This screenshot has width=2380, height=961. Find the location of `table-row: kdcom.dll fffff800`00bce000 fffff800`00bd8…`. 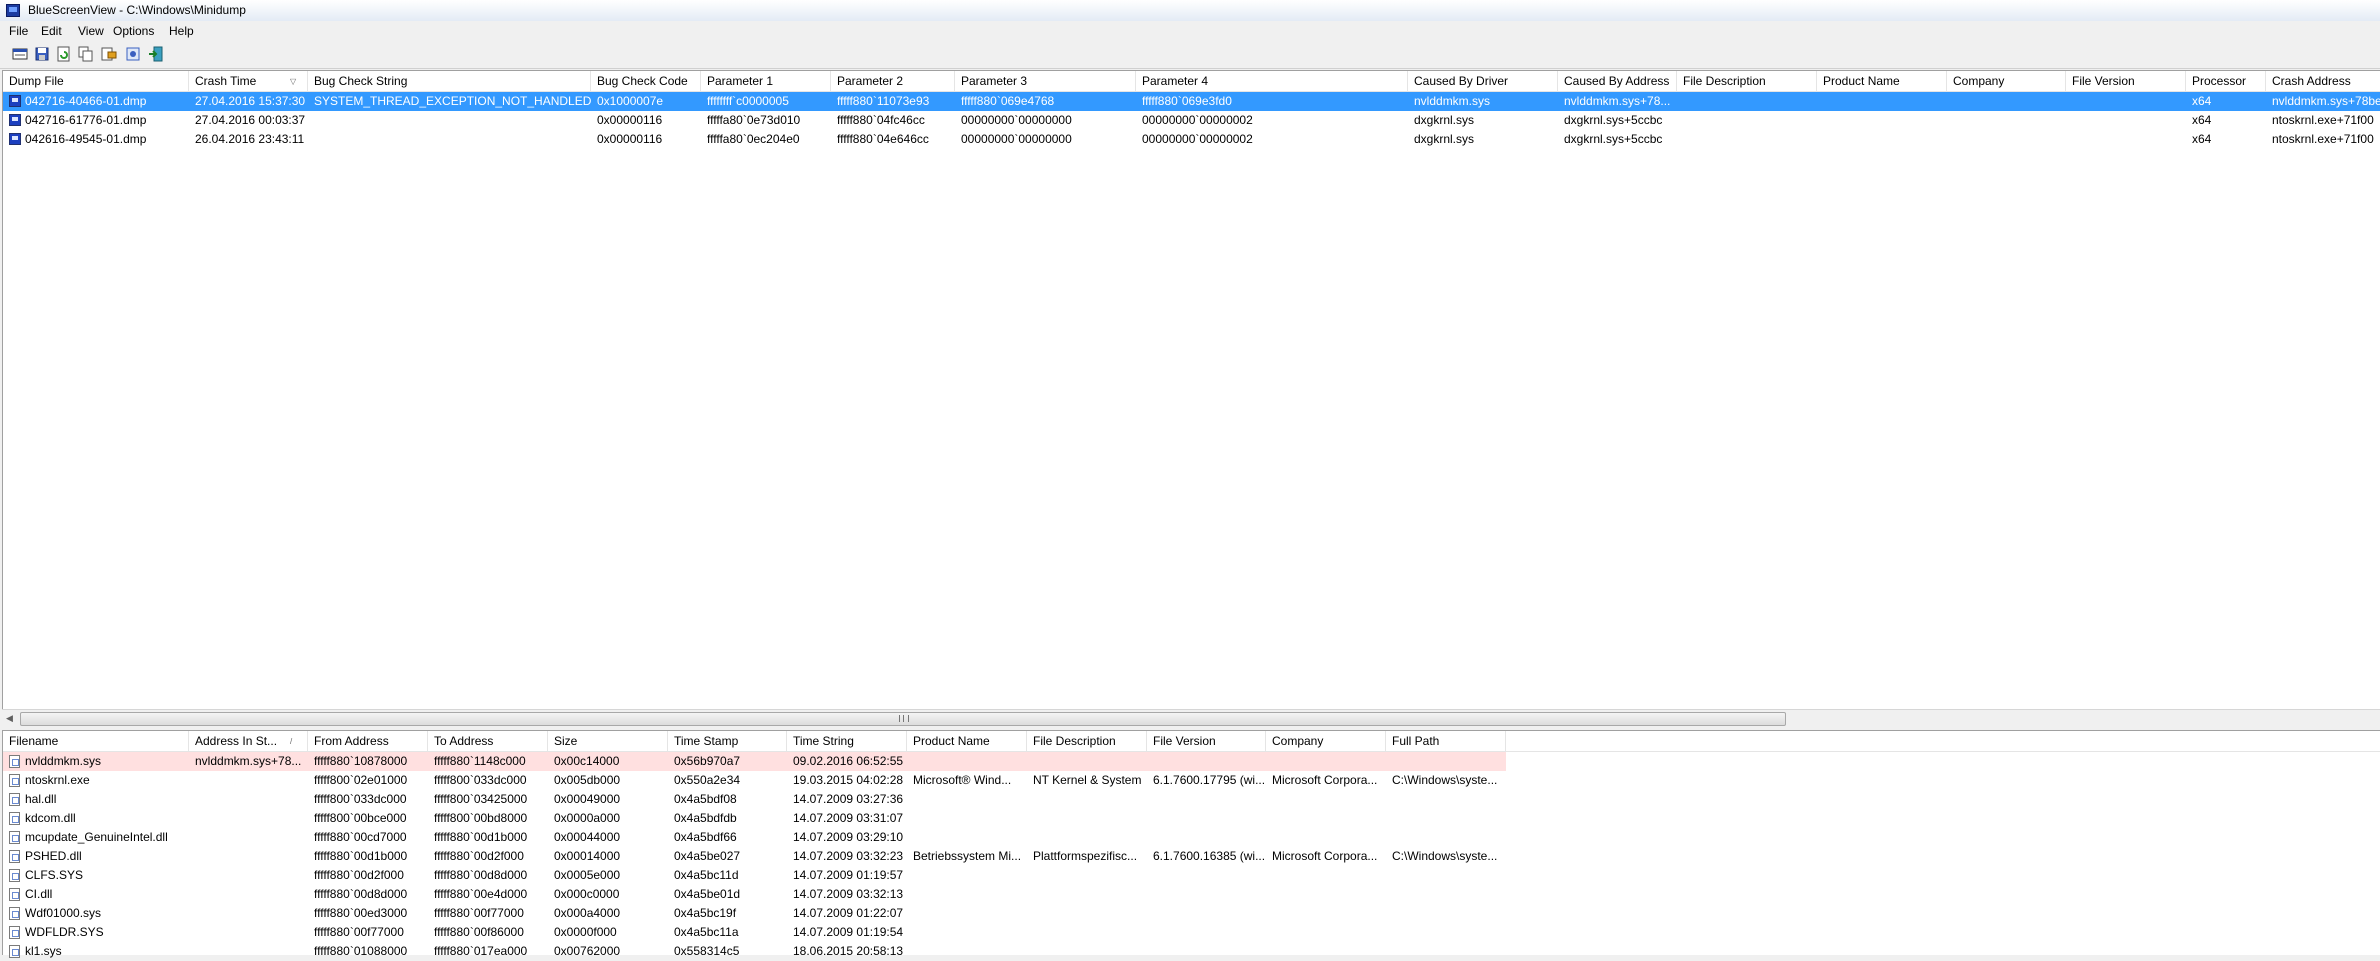

table-row: kdcom.dll fffff800`00bce000 fffff800`00bd8… is located at coordinates (1191, 818).